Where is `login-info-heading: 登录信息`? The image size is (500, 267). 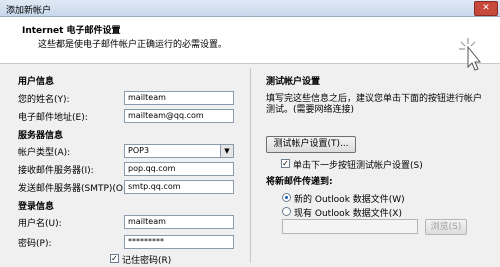
login-info-heading: 登录信息 is located at coordinates (36, 207).